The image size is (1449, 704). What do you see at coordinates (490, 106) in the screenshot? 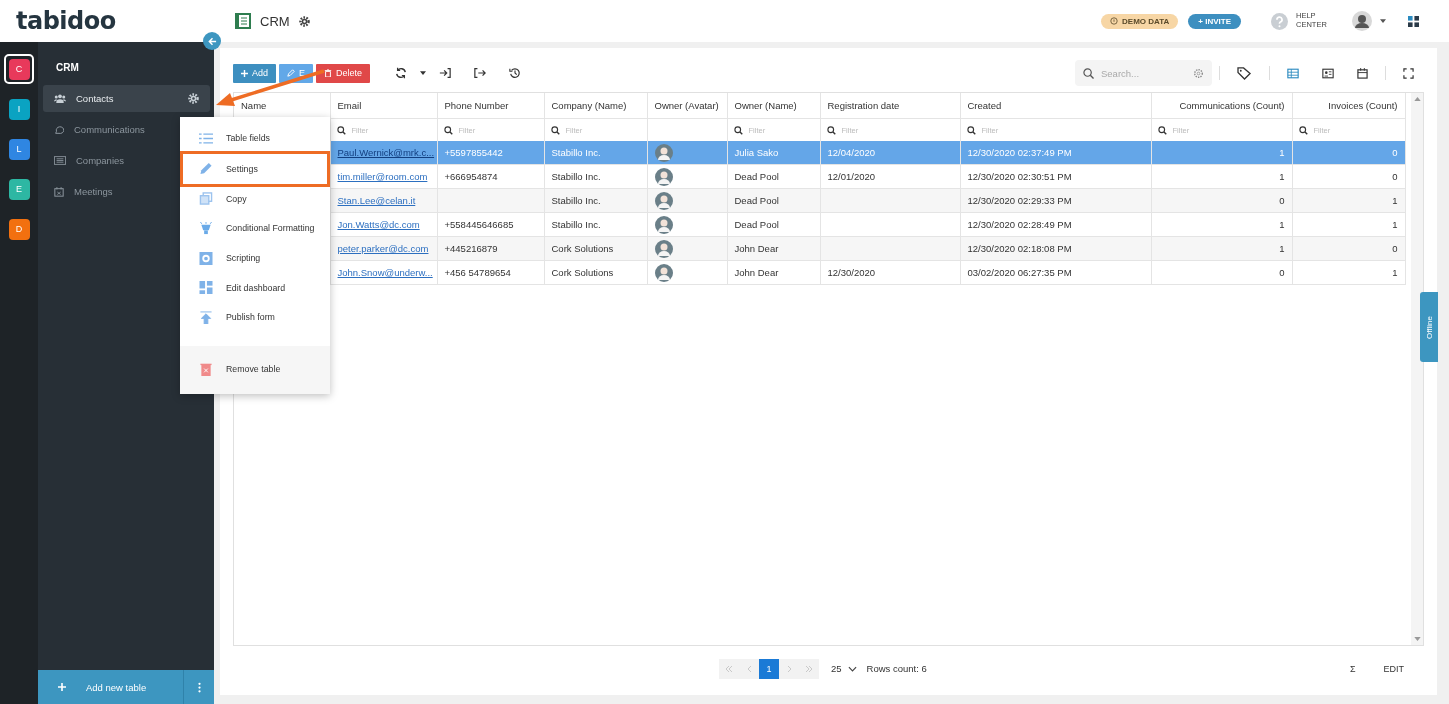
I see `column-header: Phone Number` at bounding box center [490, 106].